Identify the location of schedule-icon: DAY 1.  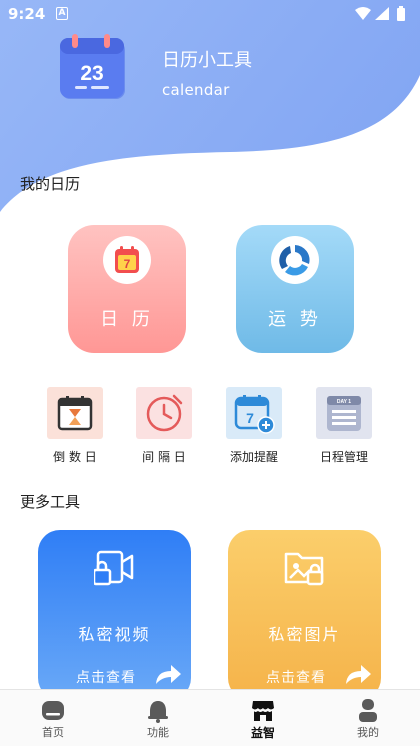
(344, 413).